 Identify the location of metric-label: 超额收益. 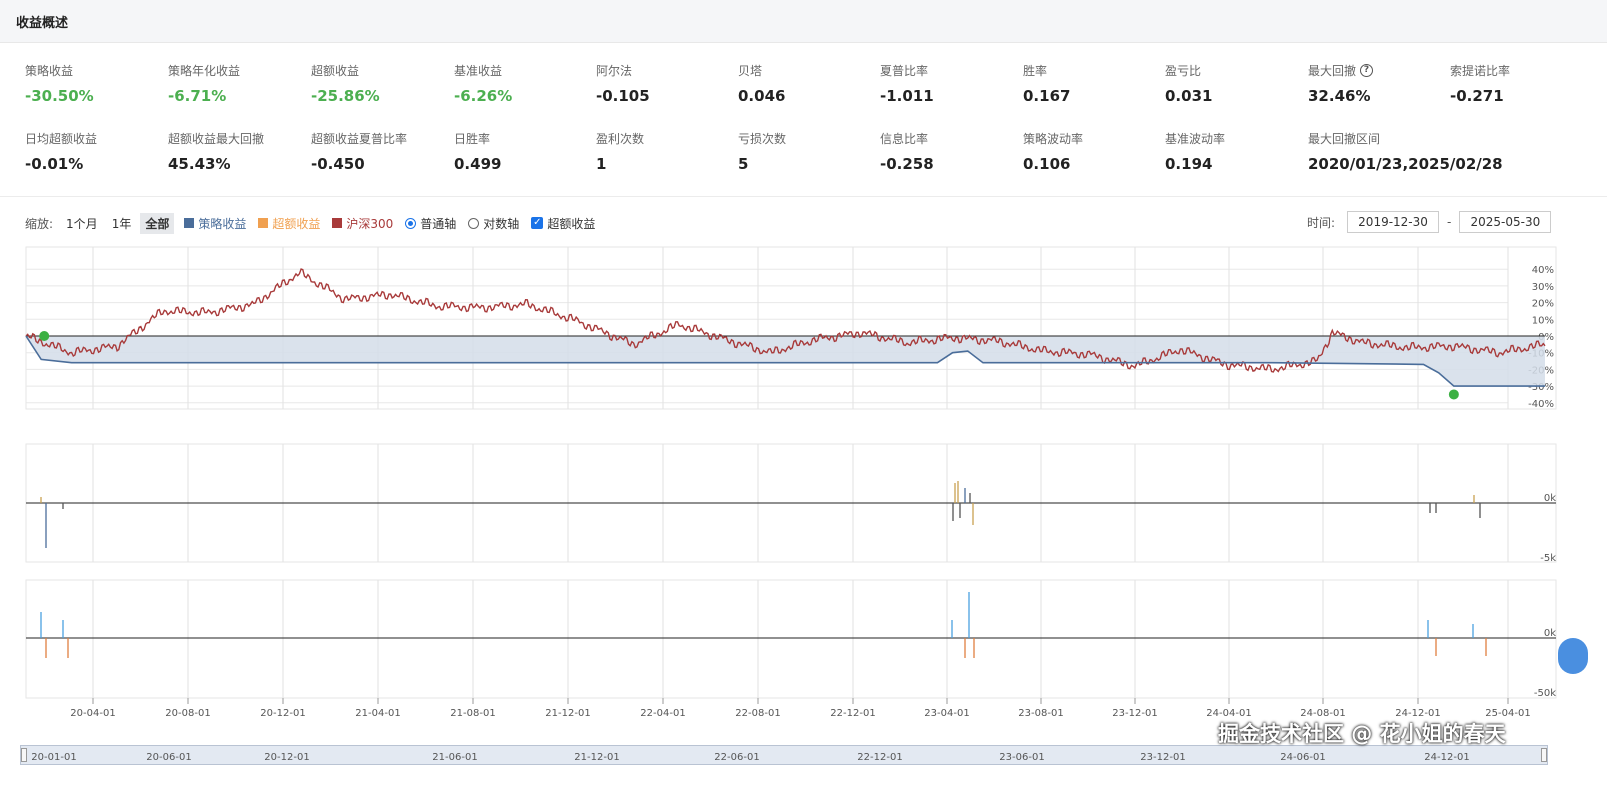
(381, 70).